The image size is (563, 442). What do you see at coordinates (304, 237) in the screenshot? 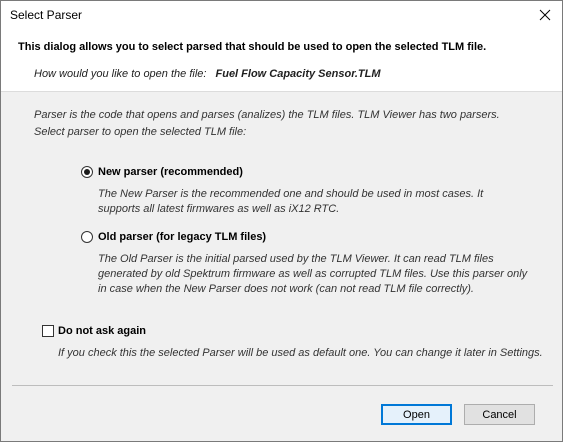
I see `old-parser-radio-row: Old parser (for legacy TLM files)` at bounding box center [304, 237].